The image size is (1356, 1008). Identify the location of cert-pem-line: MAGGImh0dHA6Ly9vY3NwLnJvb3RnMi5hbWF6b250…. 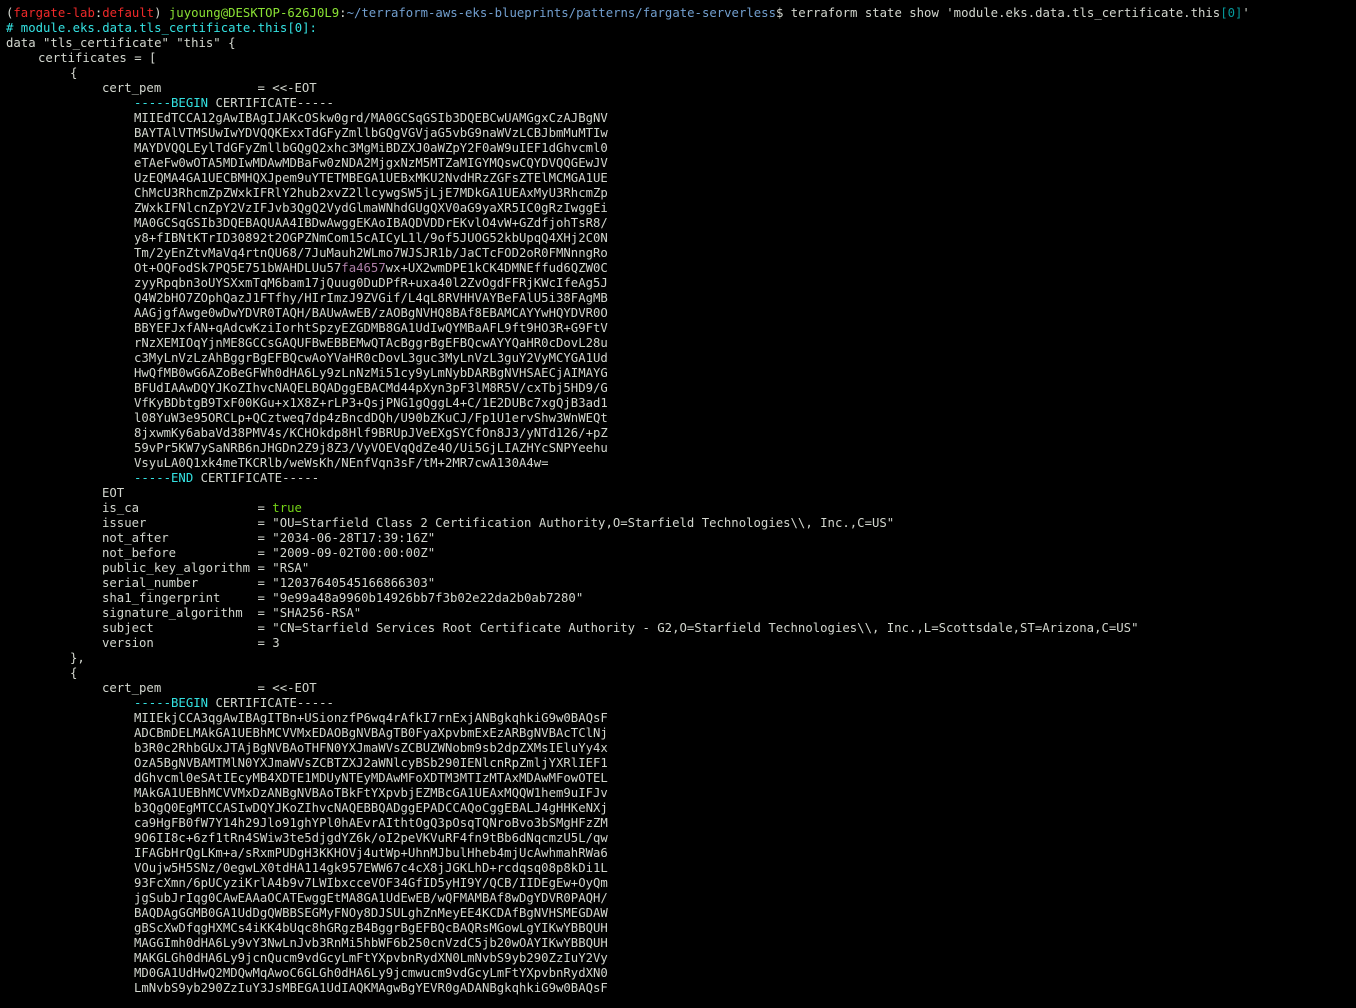
(681, 943).